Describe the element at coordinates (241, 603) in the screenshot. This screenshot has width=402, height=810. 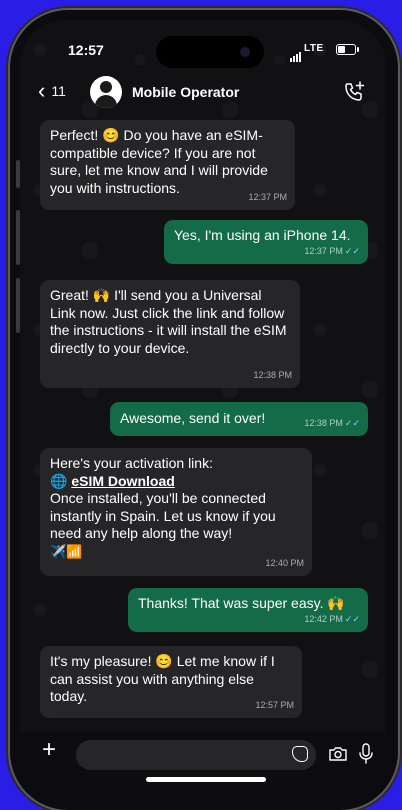
I see `message-text: Thanks! That was super easy. 🙌` at that location.